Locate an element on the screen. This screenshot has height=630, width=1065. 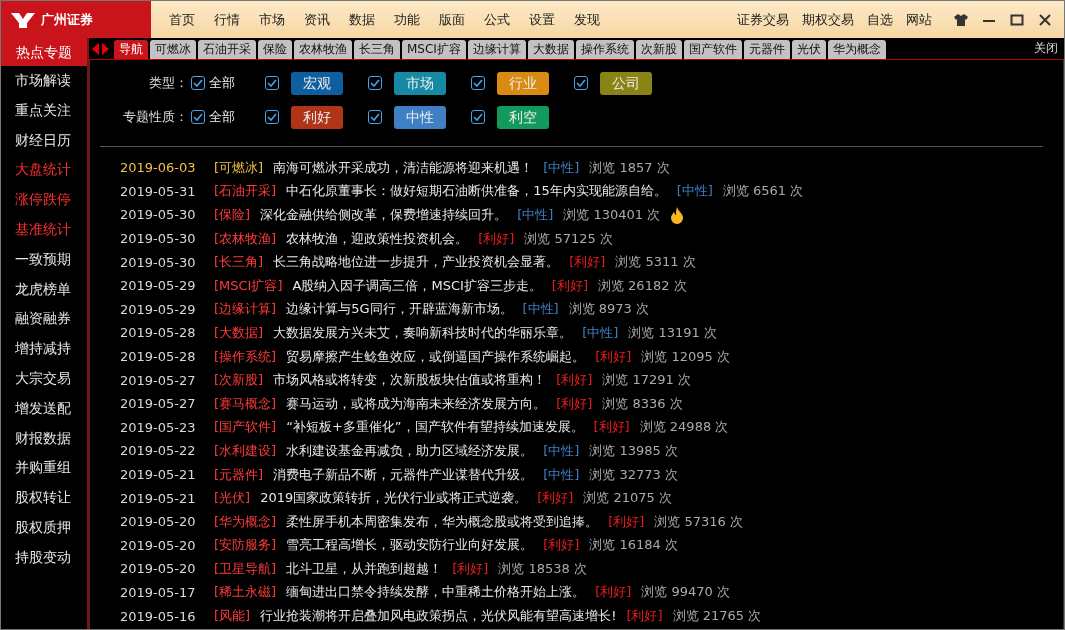
headline-link: 行业抢装潮将开启叠加风电政策拐点，光伏风能有望高速增长! is located at coordinates (438, 616).